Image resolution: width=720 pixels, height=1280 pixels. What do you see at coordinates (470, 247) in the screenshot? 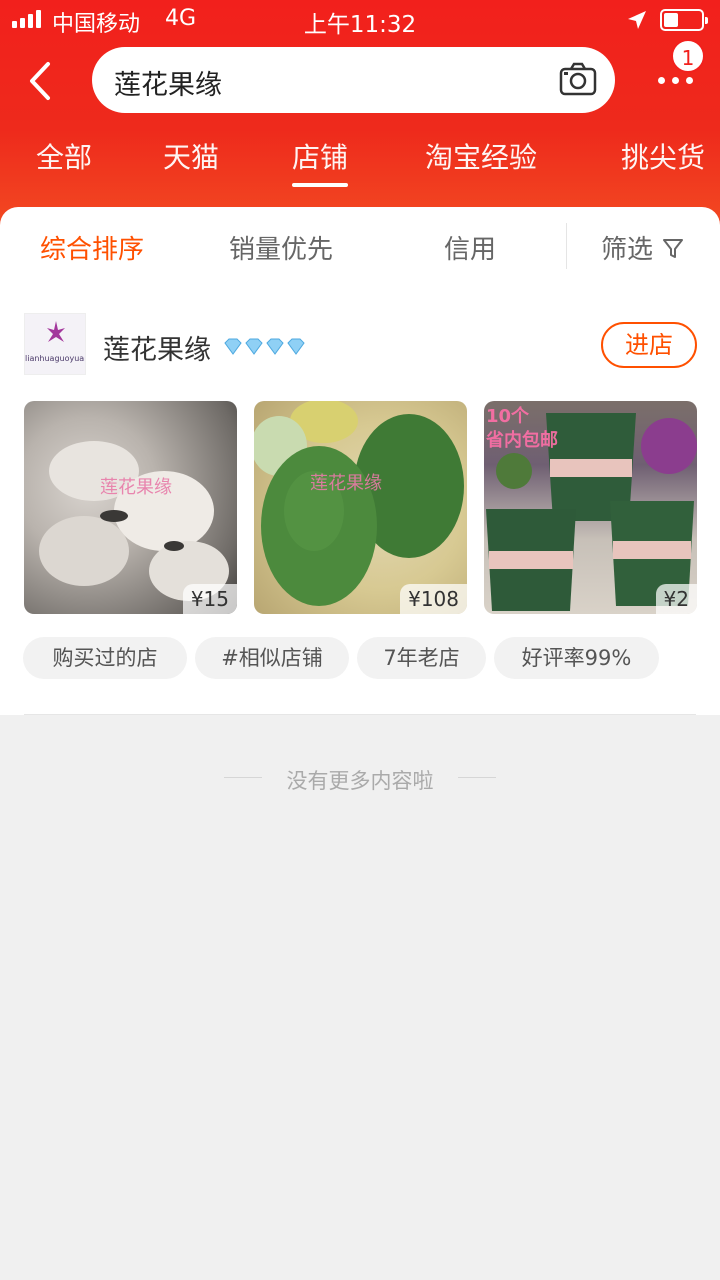
I see `sort-credit: 信用` at bounding box center [470, 247].